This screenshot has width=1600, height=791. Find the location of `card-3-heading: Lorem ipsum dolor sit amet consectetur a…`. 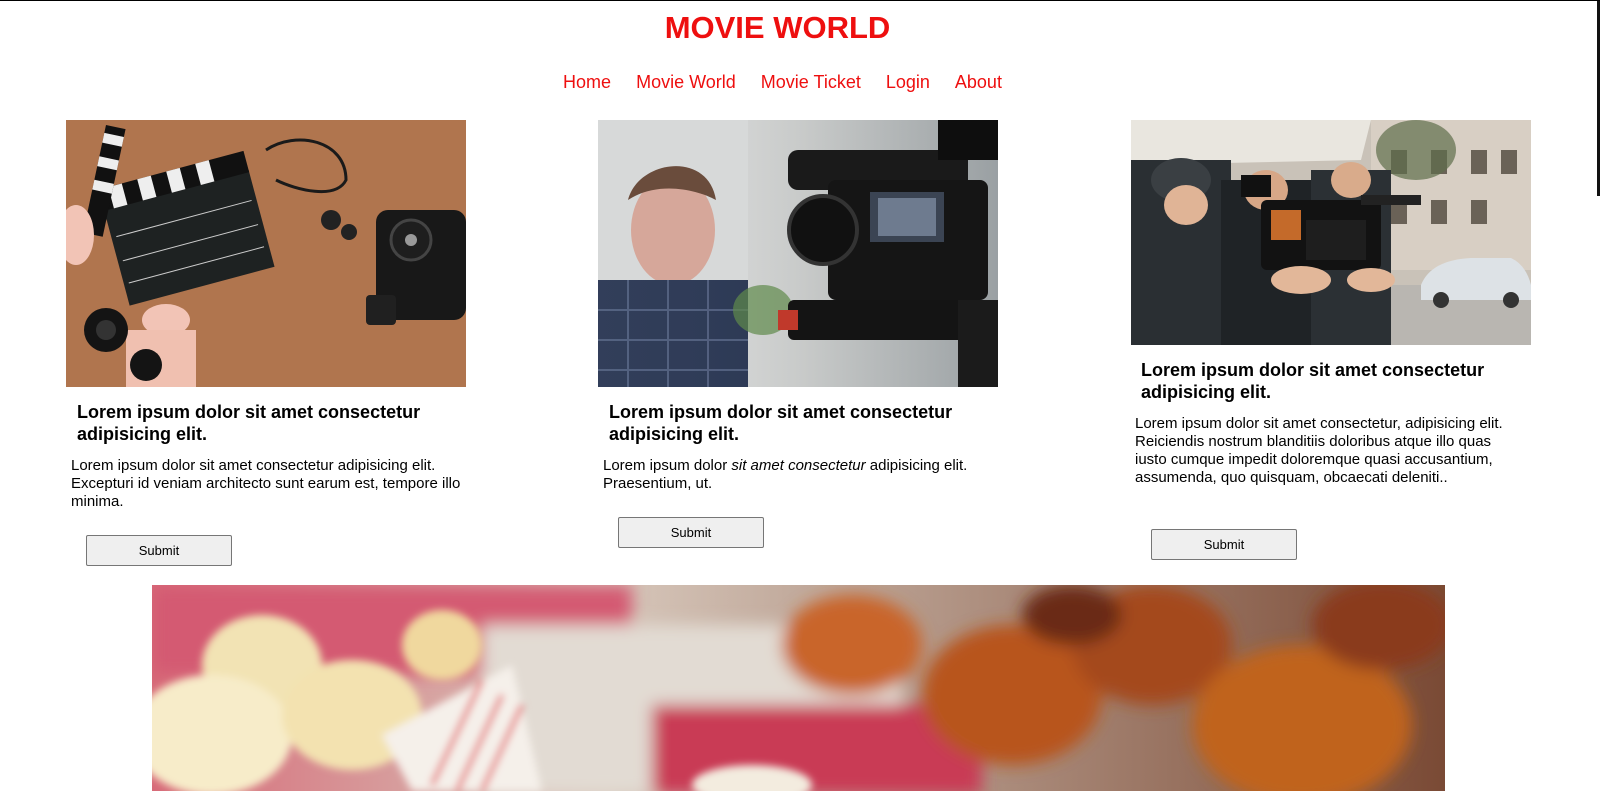

card-3-heading: Lorem ipsum dolor sit amet consectetur a… is located at coordinates (1313, 381).